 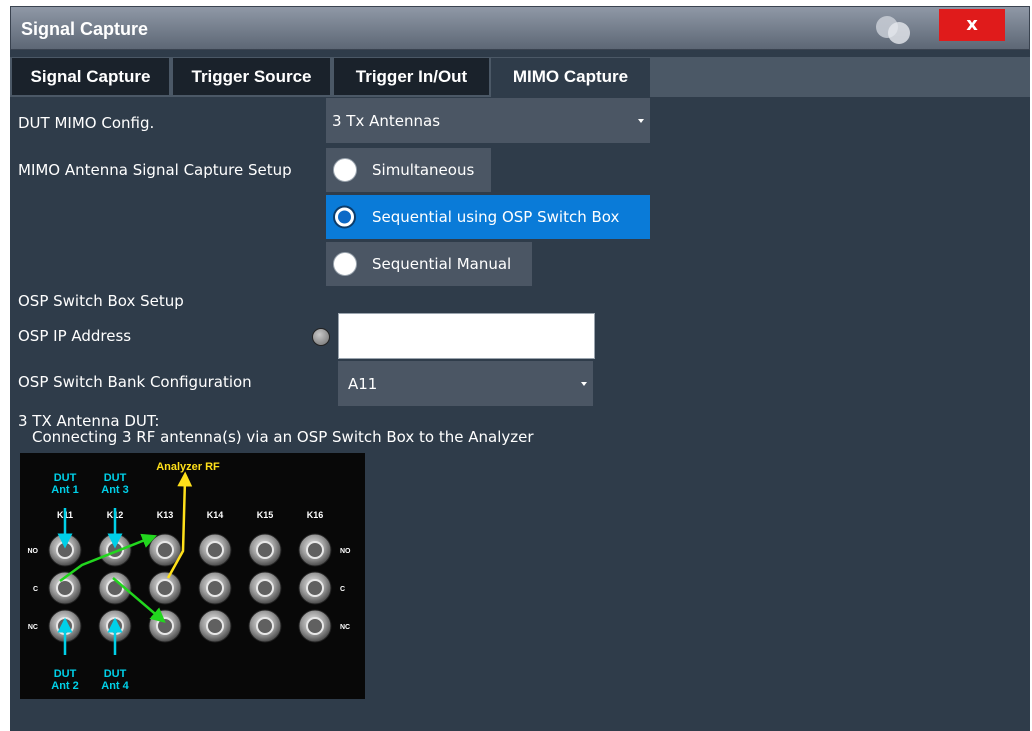 What do you see at coordinates (363, 383) in the screenshot?
I see `osp-bank-config-value: A11` at bounding box center [363, 383].